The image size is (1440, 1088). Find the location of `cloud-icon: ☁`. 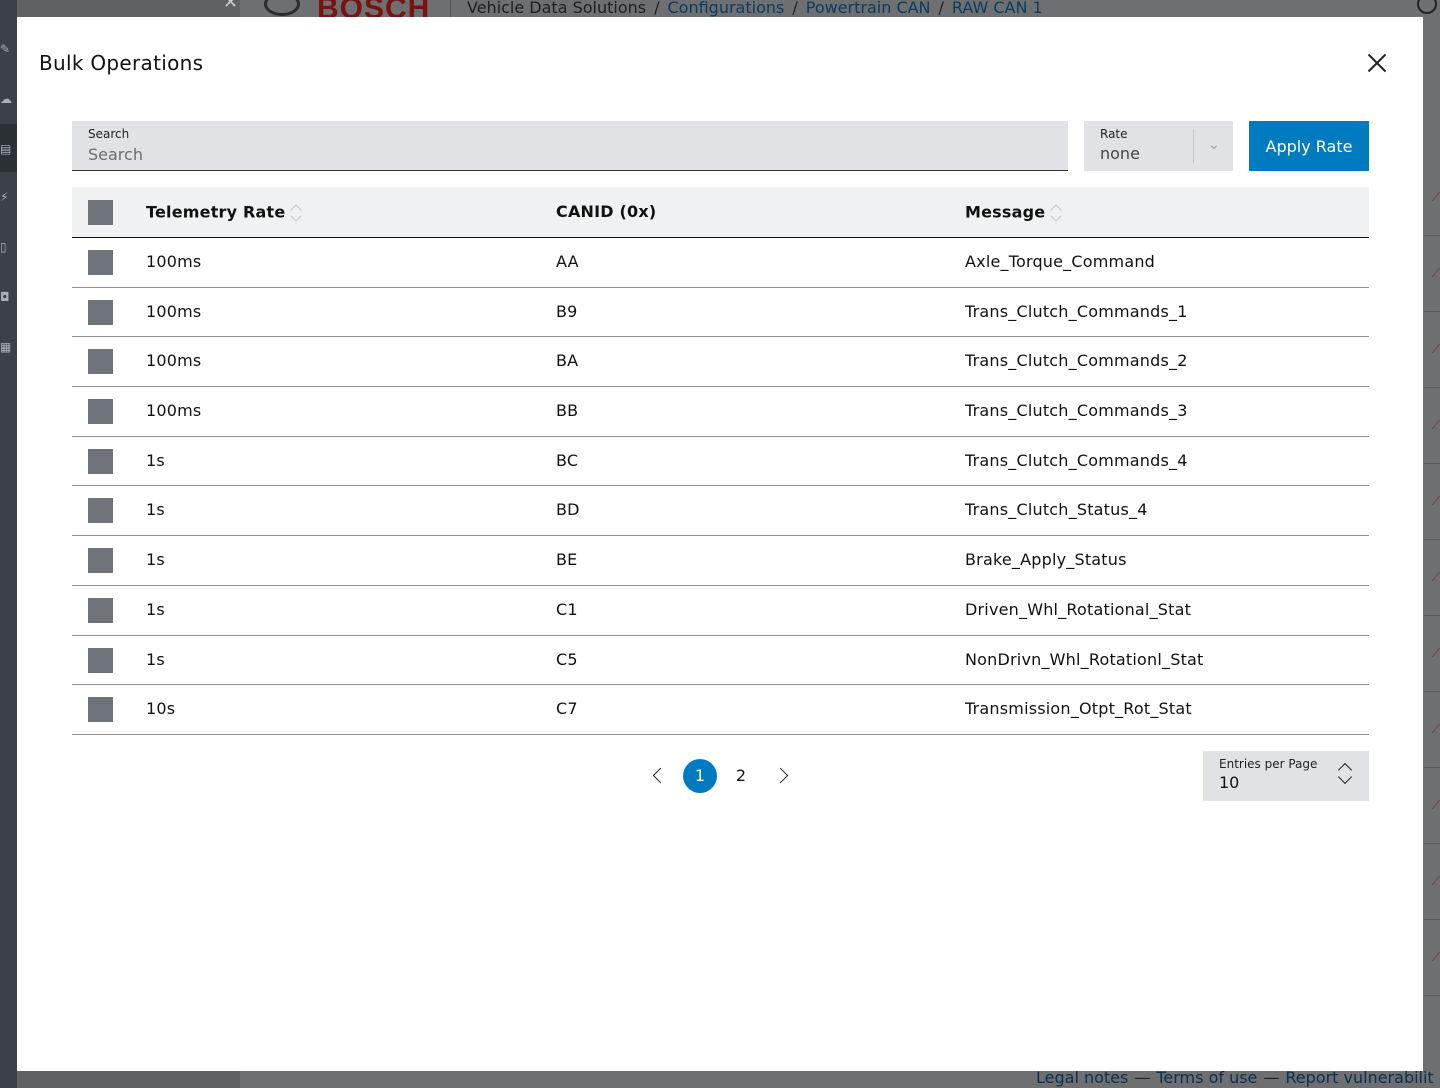

cloud-icon: ☁ is located at coordinates (6, 99).